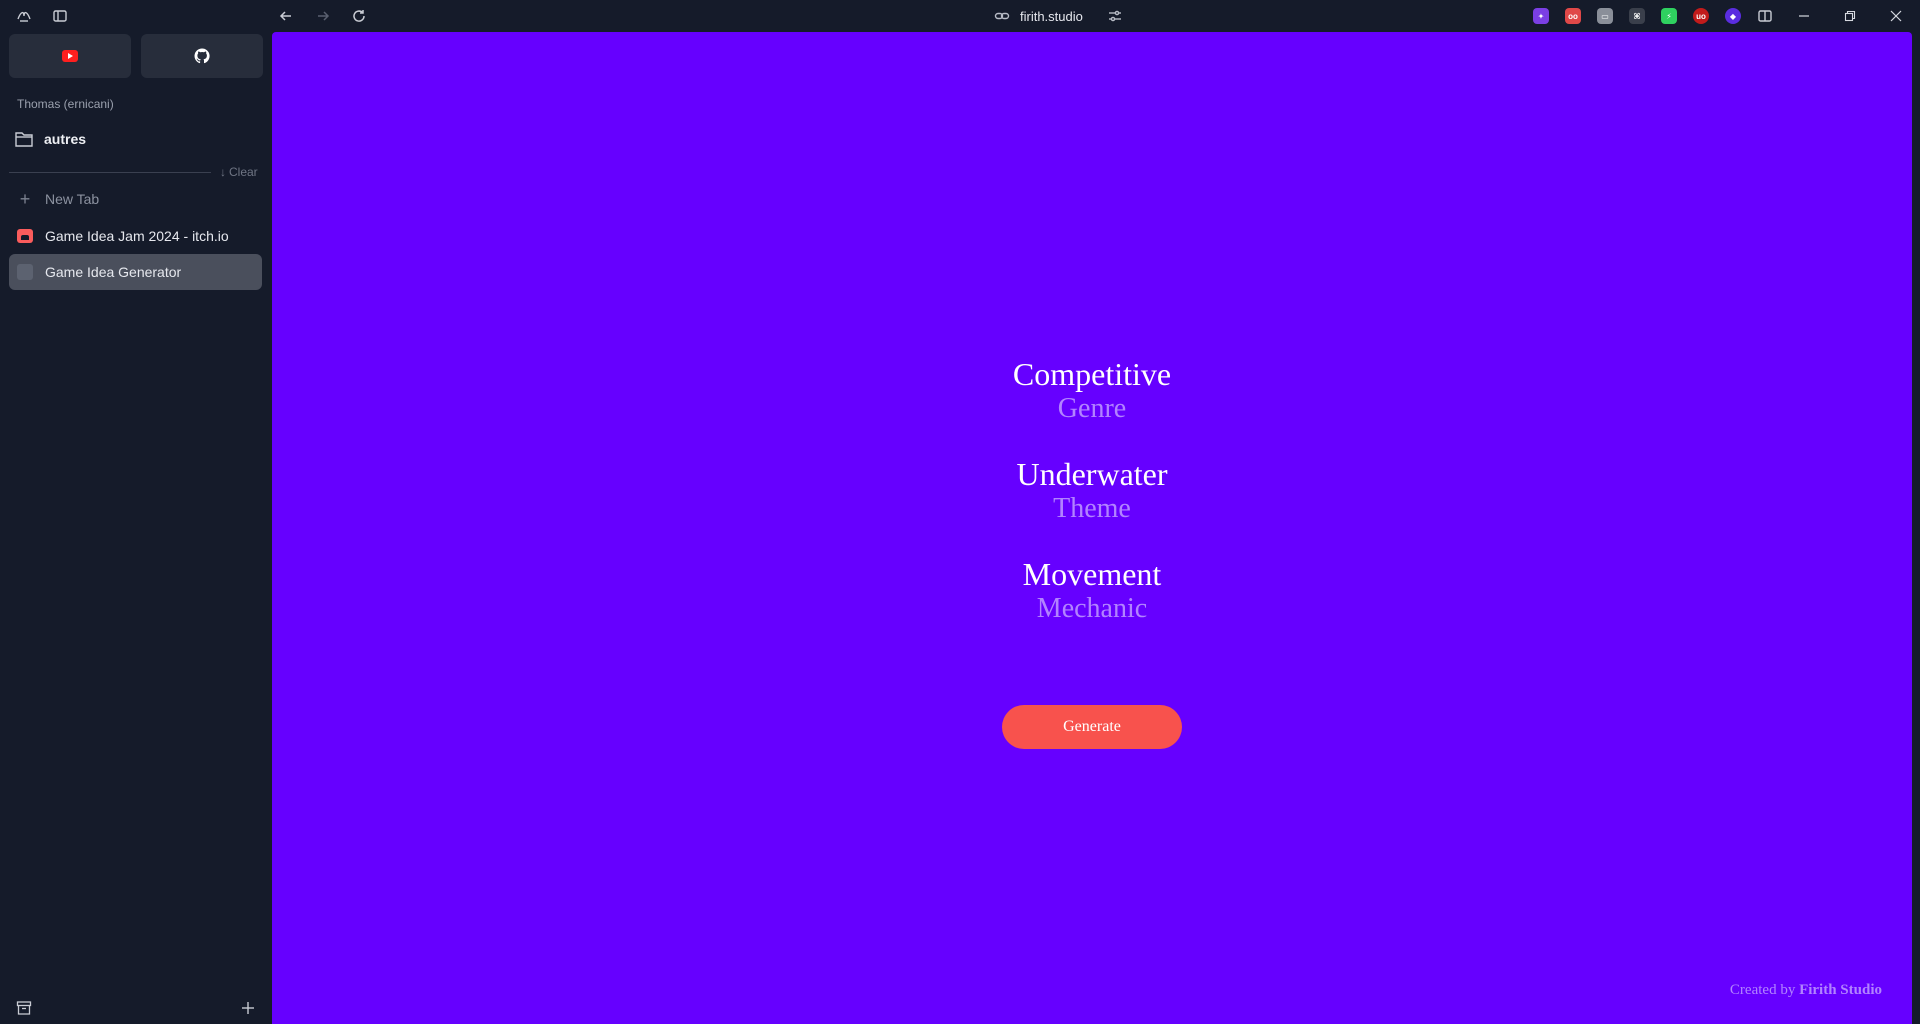 This screenshot has width=1920, height=1024. I want to click on reader-extension-icon: ▭, so click(1605, 16).